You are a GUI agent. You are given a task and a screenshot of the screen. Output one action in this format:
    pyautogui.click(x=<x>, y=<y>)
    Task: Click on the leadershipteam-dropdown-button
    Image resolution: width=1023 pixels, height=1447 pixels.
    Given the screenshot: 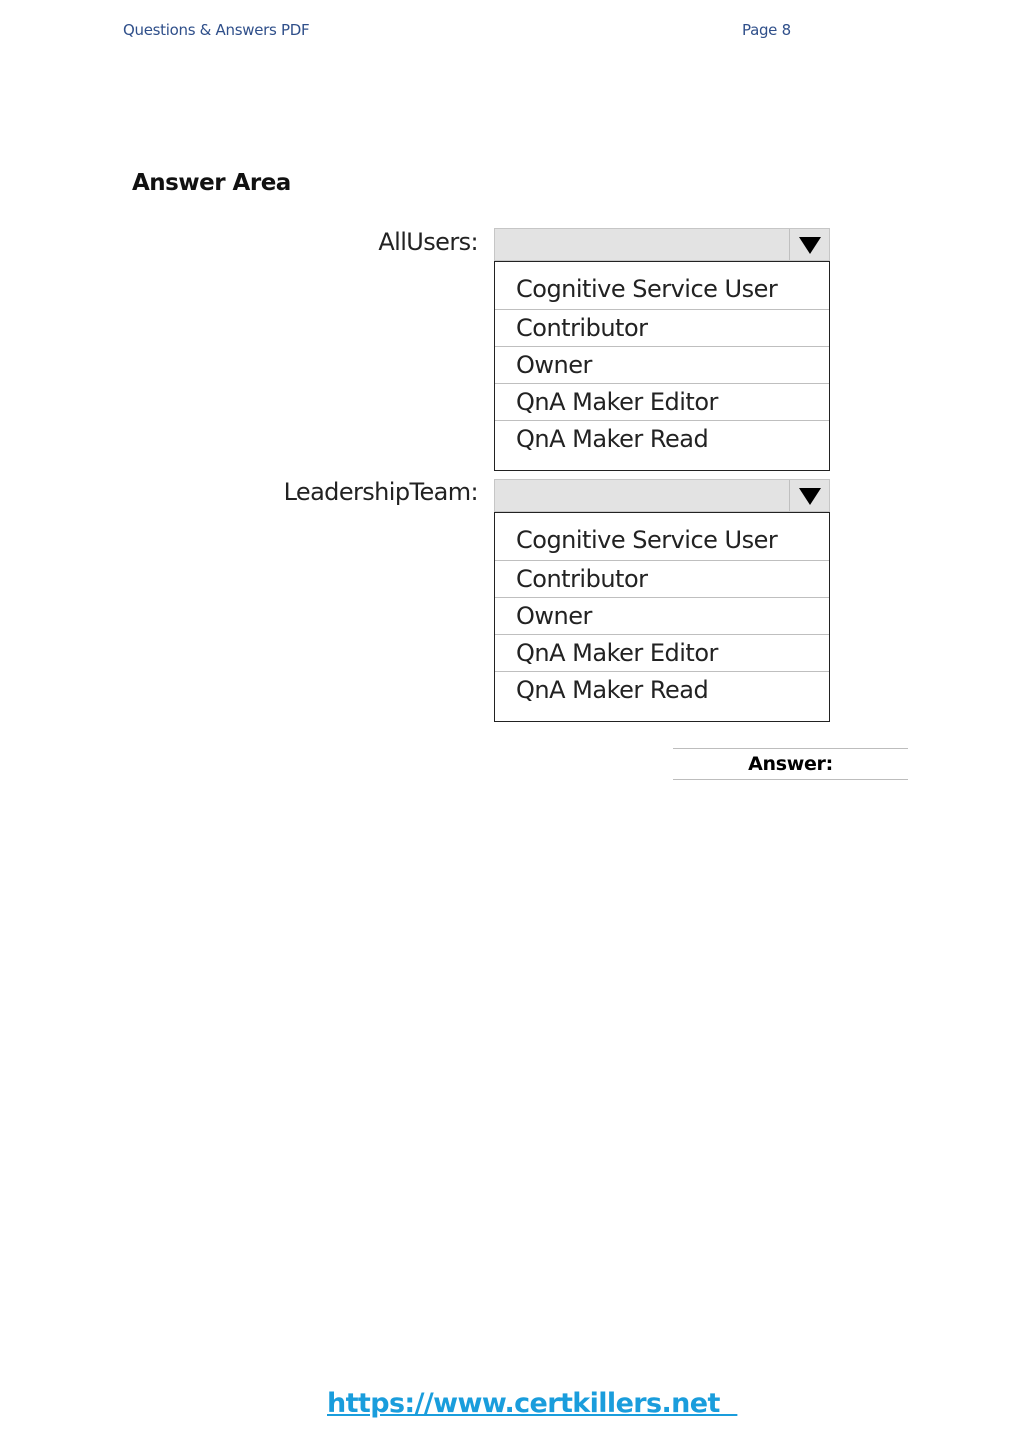 What is the action you would take?
    pyautogui.click(x=809, y=495)
    